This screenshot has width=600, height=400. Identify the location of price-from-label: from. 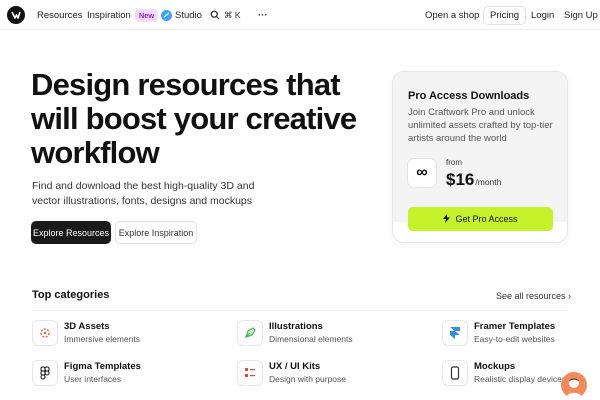
(454, 162).